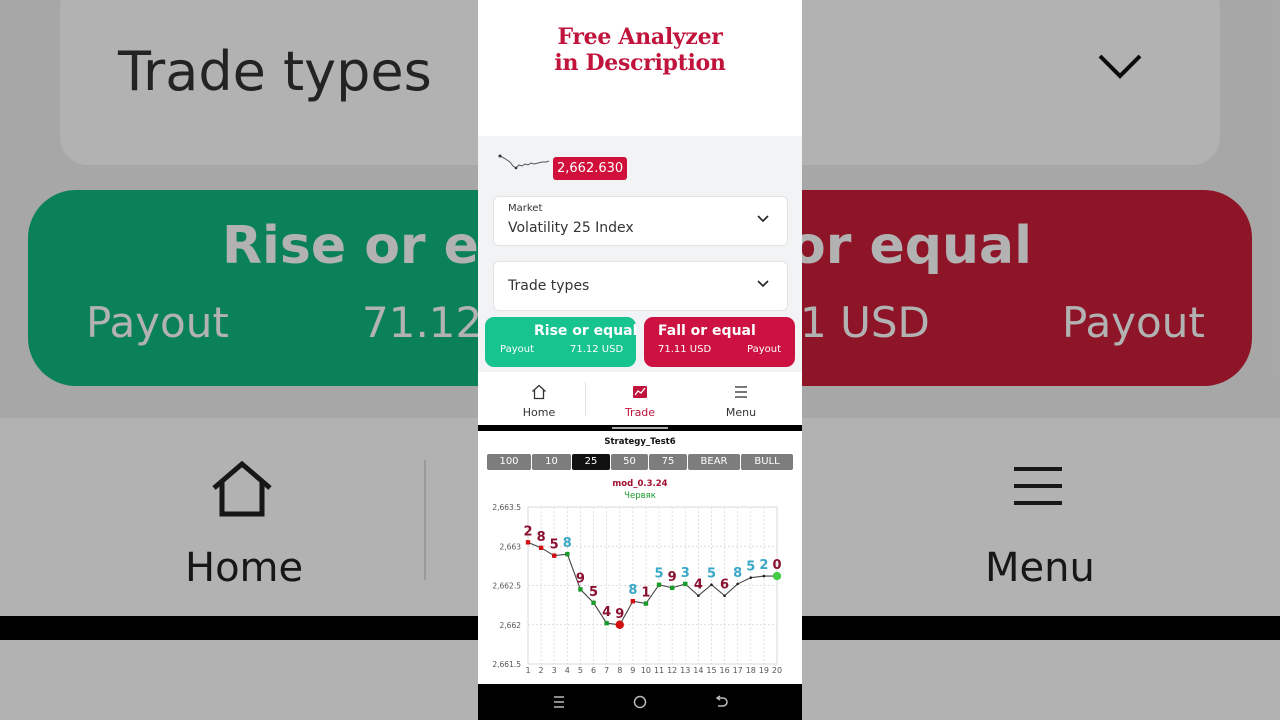  I want to click on tab-home: Home, so click(539, 398).